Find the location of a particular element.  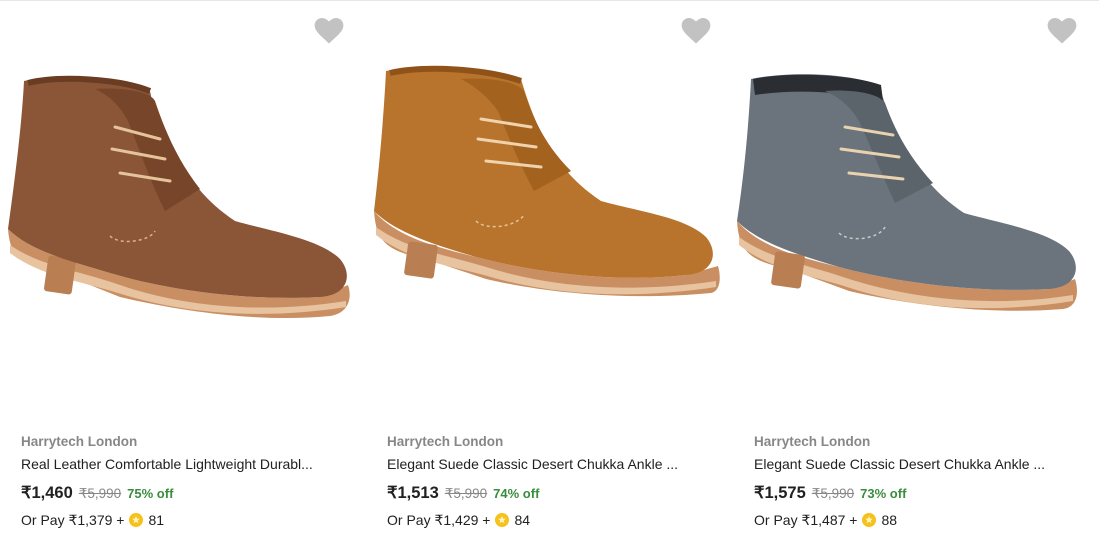

price-row: ₹1,513 ₹5,990 74% off is located at coordinates (552, 493).